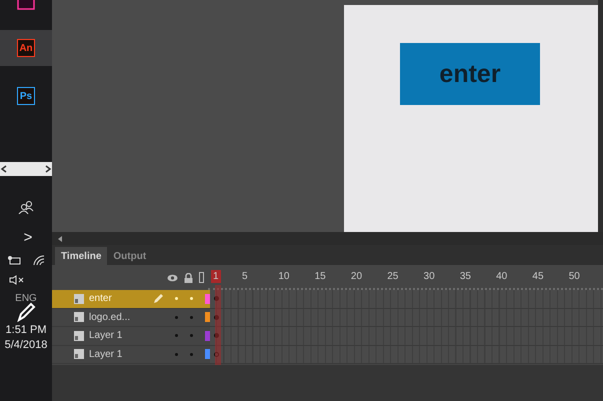  I want to click on app-icon: Ps, so click(26, 96).